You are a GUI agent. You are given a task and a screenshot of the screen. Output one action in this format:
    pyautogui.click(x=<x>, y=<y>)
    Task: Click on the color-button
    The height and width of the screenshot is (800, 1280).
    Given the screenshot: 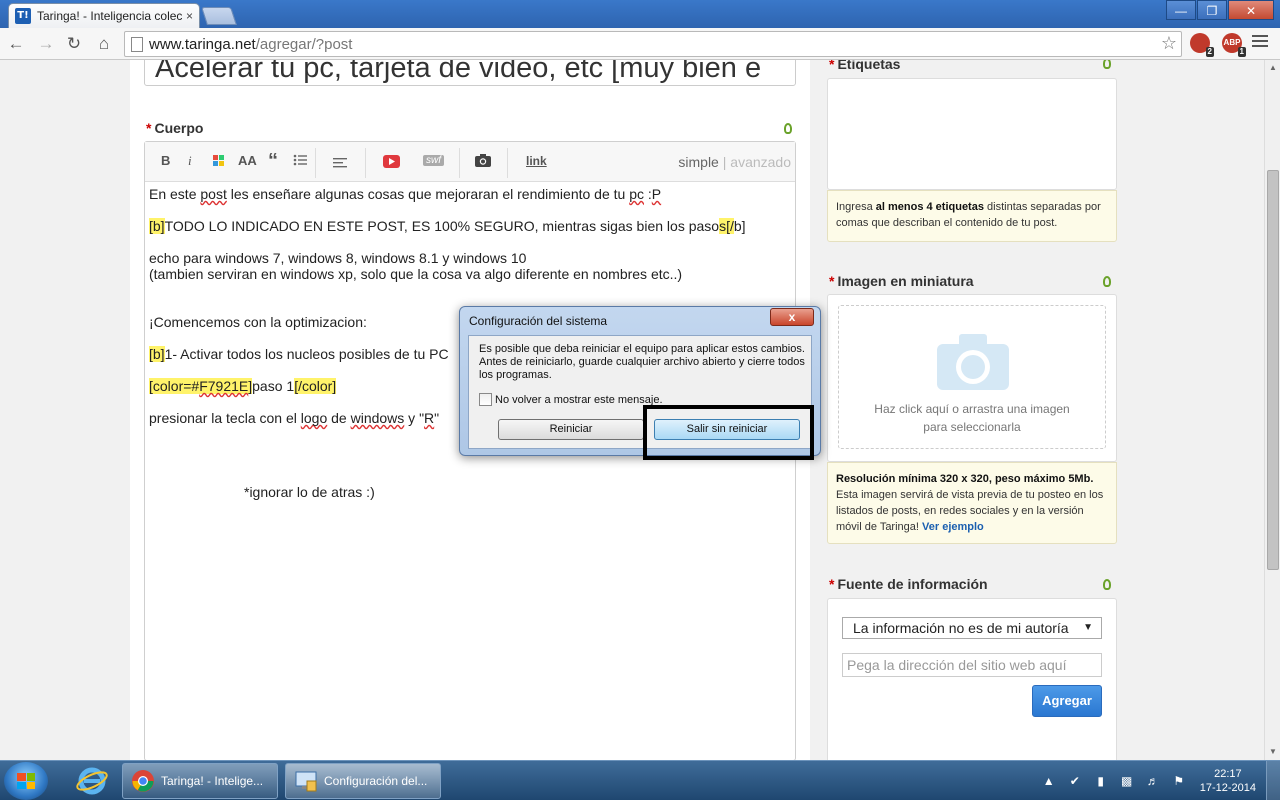 What is the action you would take?
    pyautogui.click(x=219, y=162)
    